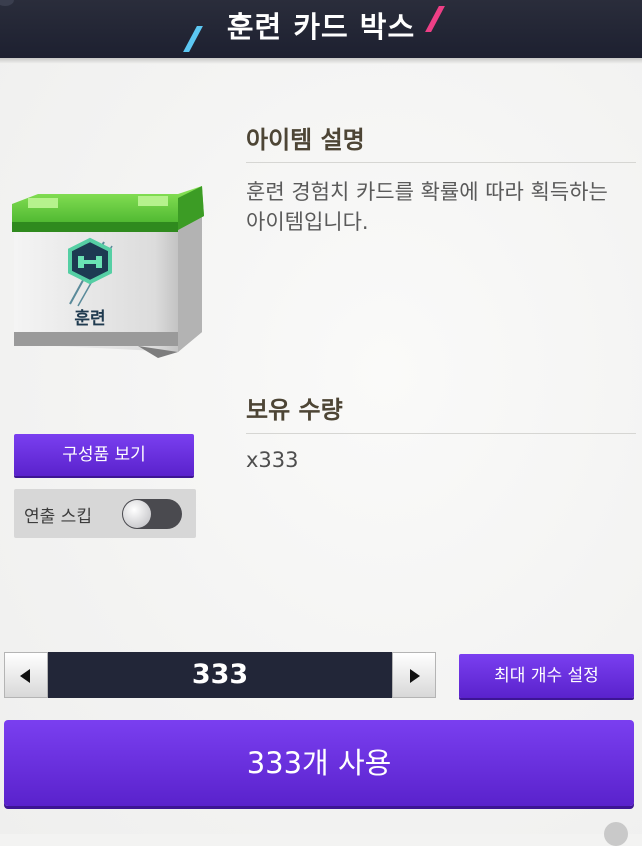 Image resolution: width=642 pixels, height=846 pixels. Describe the element at coordinates (137, 514) in the screenshot. I see `toggle-knob` at that location.